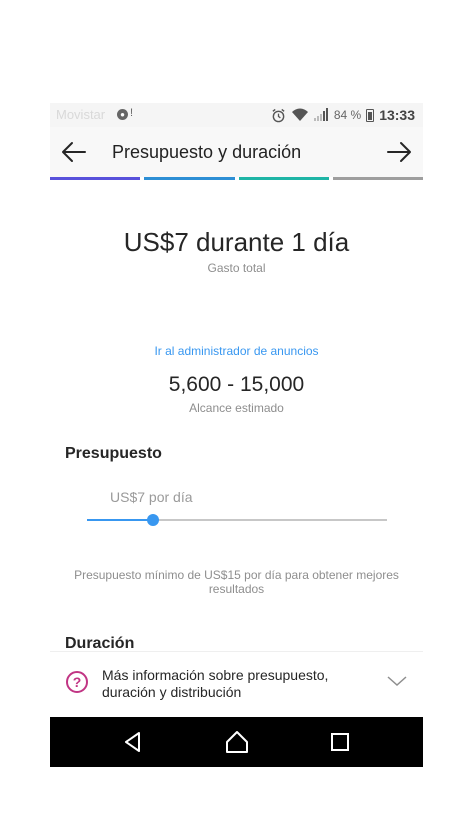 Image resolution: width=475 pixels, height=831 pixels. I want to click on slider-thumb, so click(153, 520).